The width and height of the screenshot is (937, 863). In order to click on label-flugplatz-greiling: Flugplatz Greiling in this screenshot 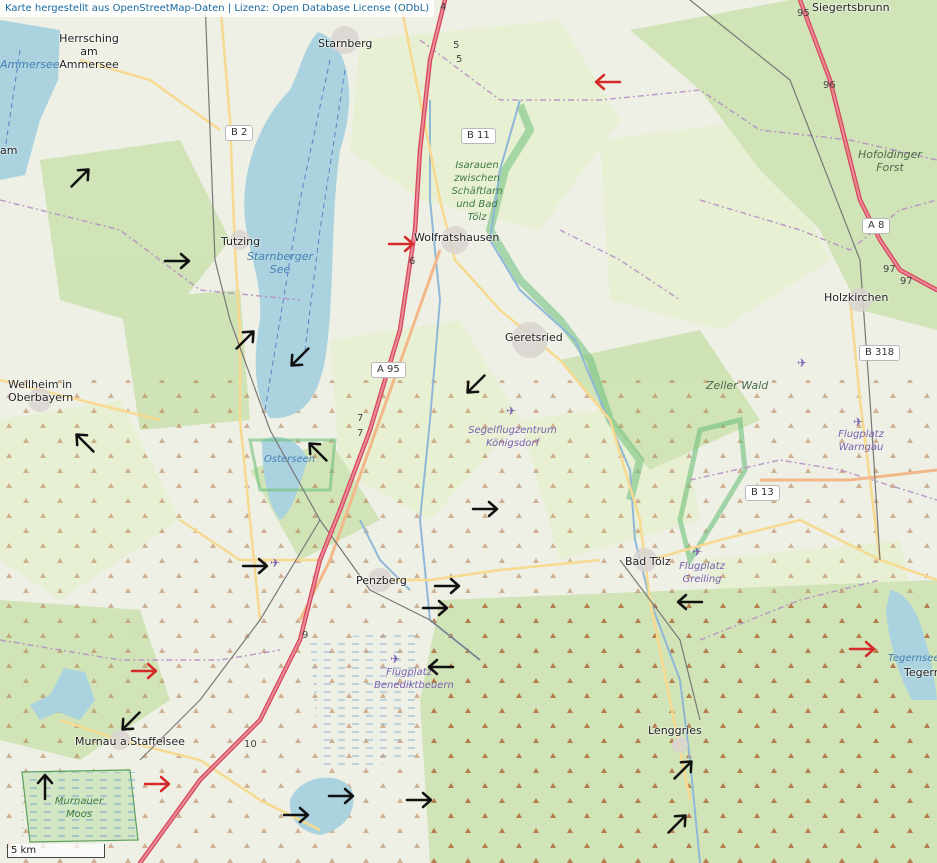, I will do `click(702, 573)`.